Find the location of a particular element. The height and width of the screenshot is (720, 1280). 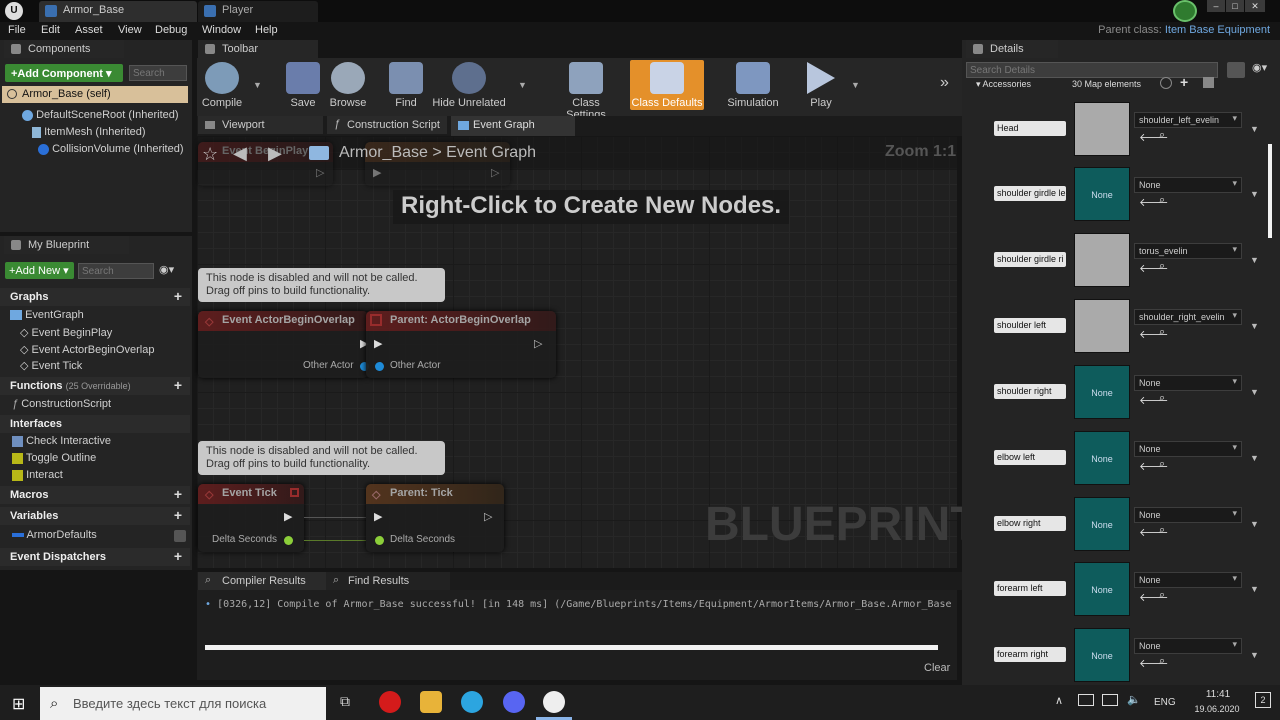

add-component-button: +Add Component ▾ is located at coordinates (64, 73).